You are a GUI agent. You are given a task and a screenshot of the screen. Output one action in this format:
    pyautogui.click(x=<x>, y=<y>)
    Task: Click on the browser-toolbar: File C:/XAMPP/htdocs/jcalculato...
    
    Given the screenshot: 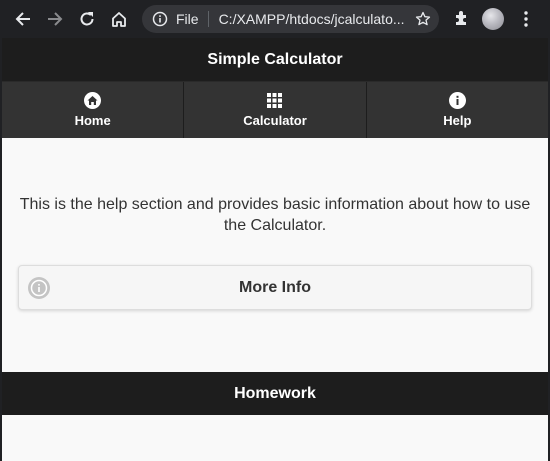 What is the action you would take?
    pyautogui.click(x=275, y=19)
    